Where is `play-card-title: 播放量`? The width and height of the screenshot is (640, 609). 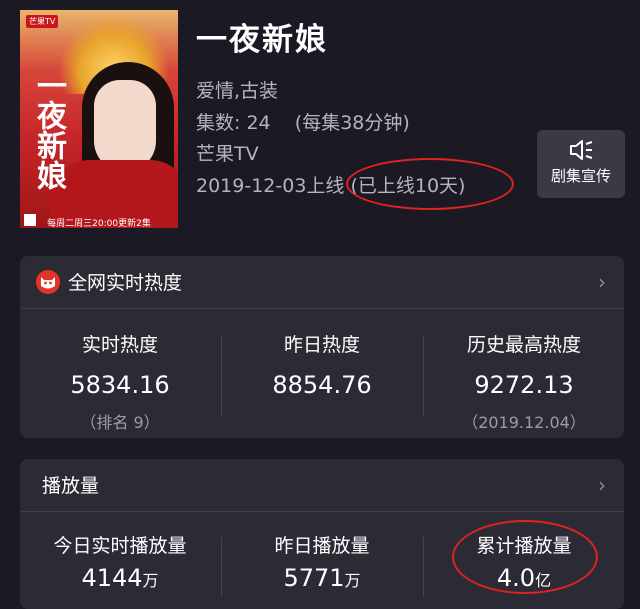
play-card-title: 播放量 is located at coordinates (71, 486).